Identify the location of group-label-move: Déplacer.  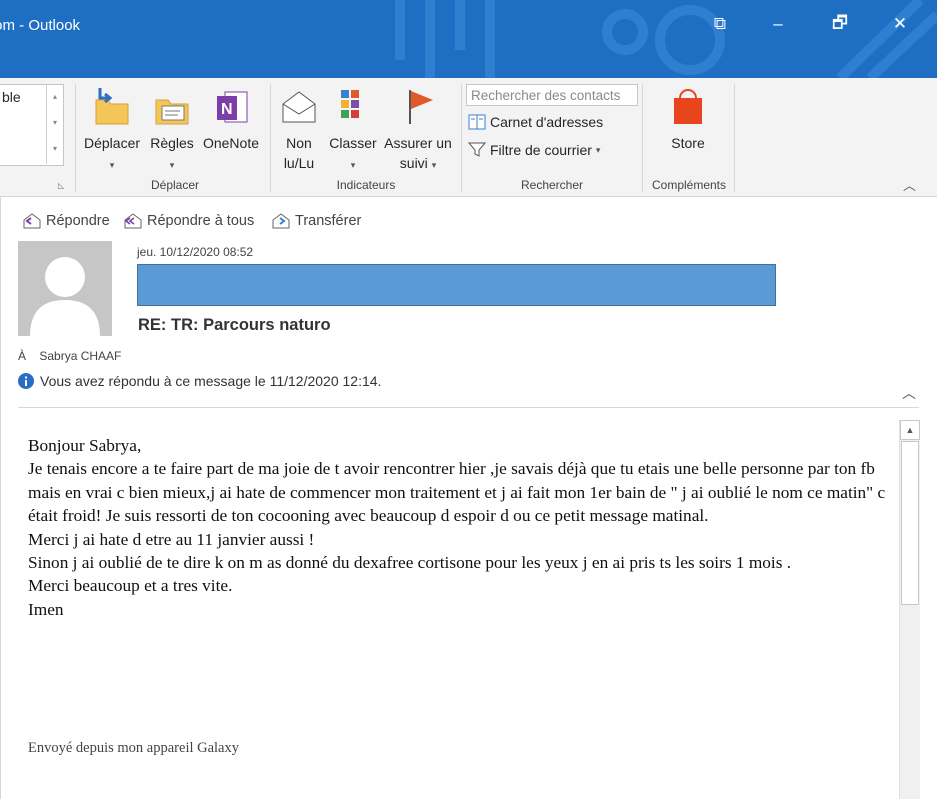
(175, 185).